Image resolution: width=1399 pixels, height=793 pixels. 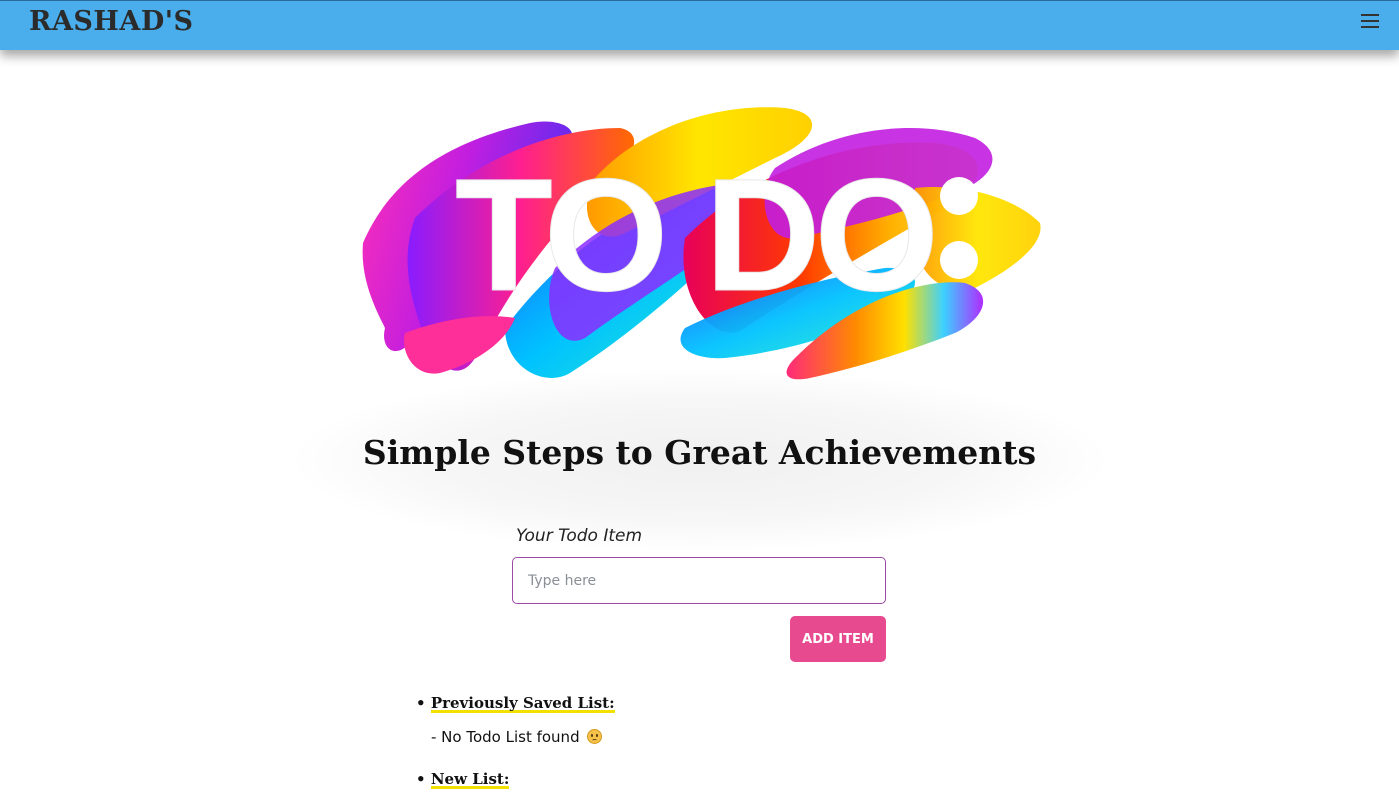 I want to click on new-list-heading: • New List:, so click(x=463, y=779).